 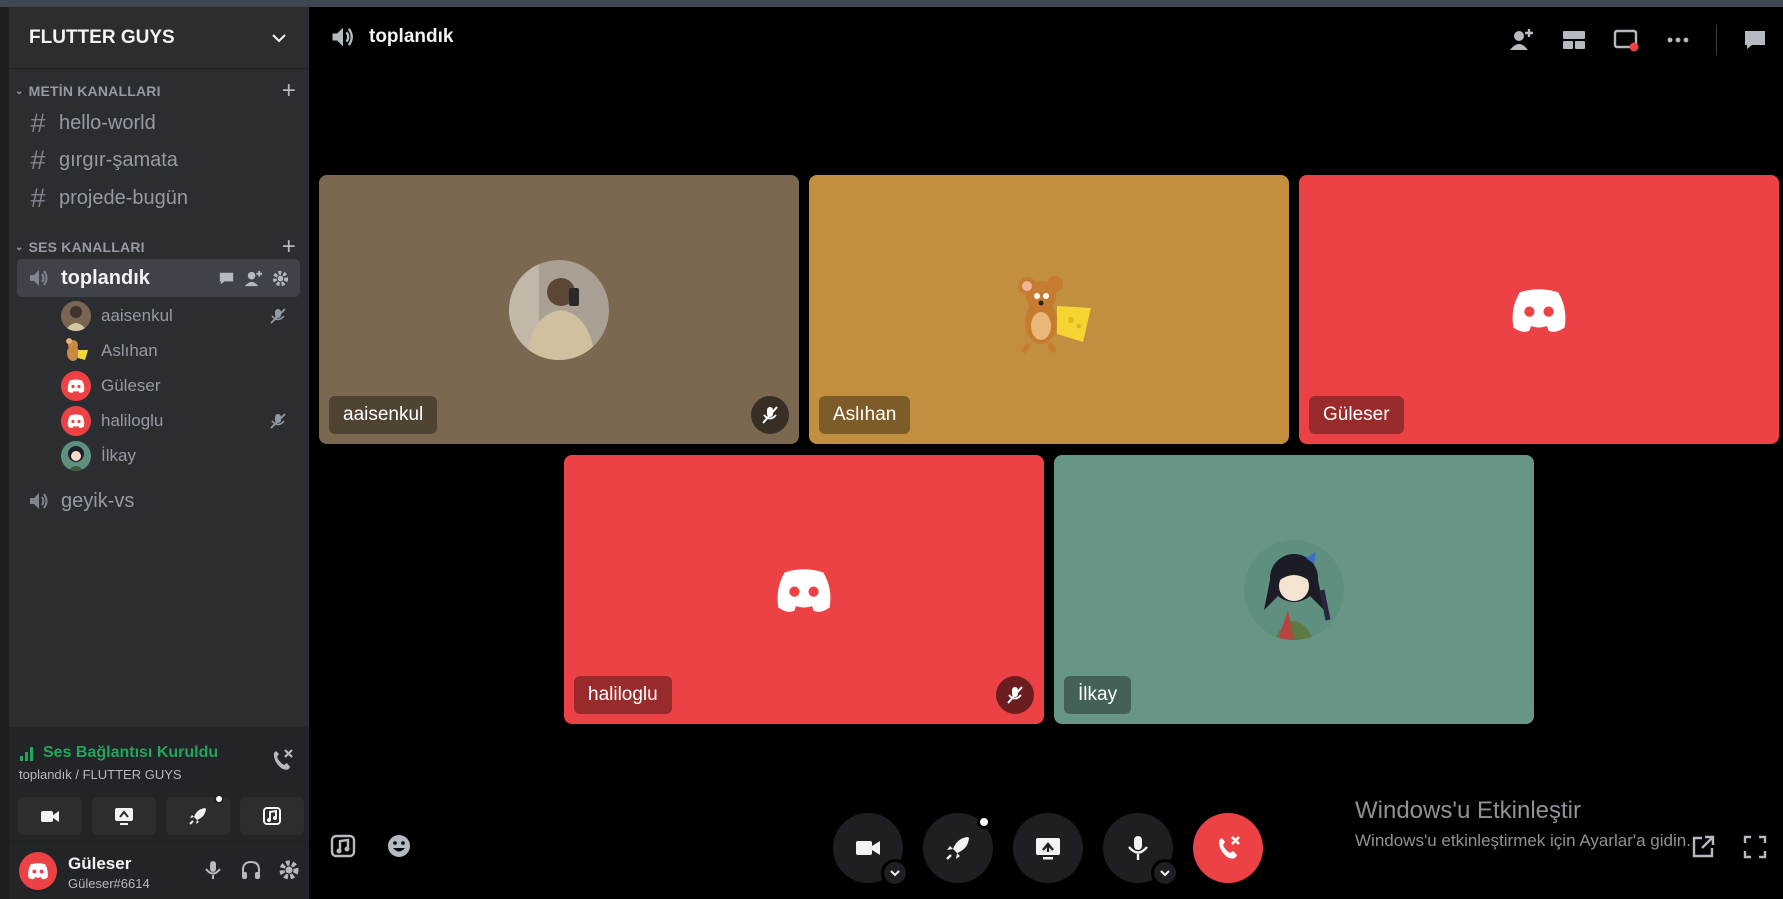 I want to click on mic-muted-icon, so click(x=770, y=415).